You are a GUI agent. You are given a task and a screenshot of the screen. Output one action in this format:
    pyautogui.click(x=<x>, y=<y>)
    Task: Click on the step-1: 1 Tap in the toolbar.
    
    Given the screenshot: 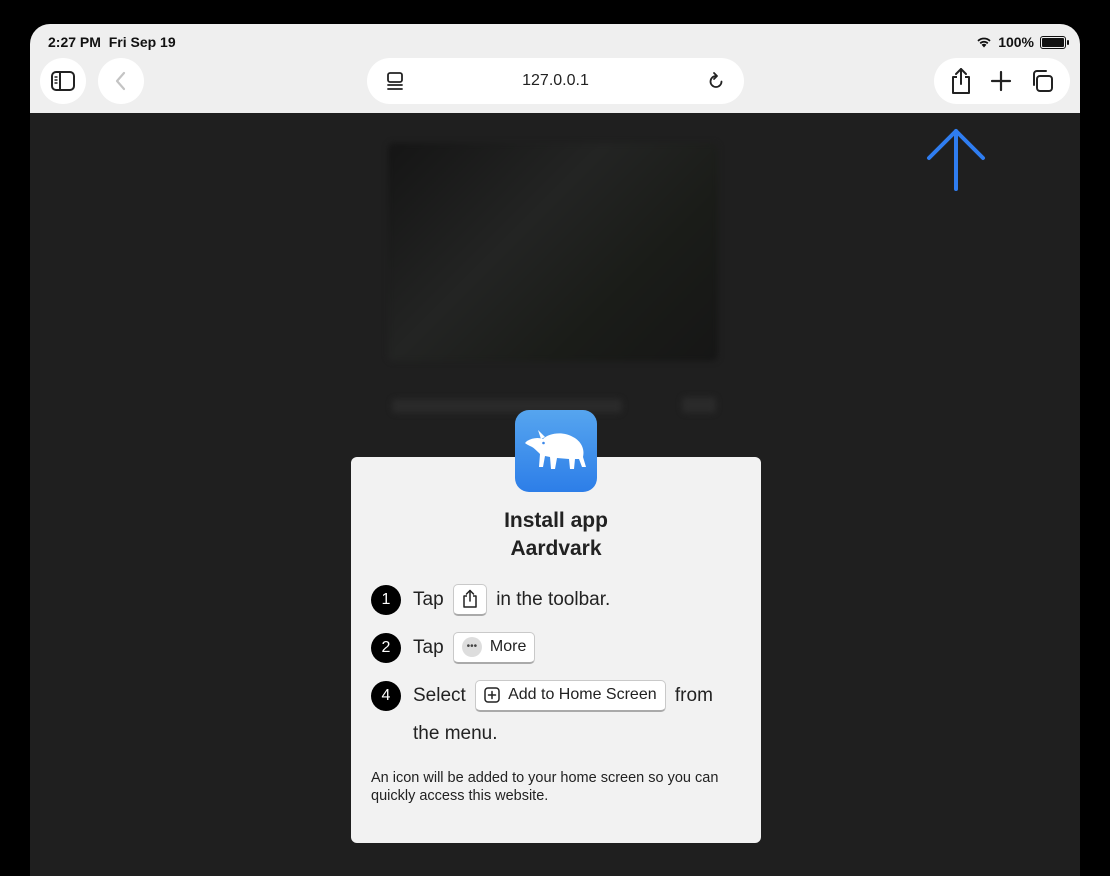 What is the action you would take?
    pyautogui.click(x=556, y=600)
    